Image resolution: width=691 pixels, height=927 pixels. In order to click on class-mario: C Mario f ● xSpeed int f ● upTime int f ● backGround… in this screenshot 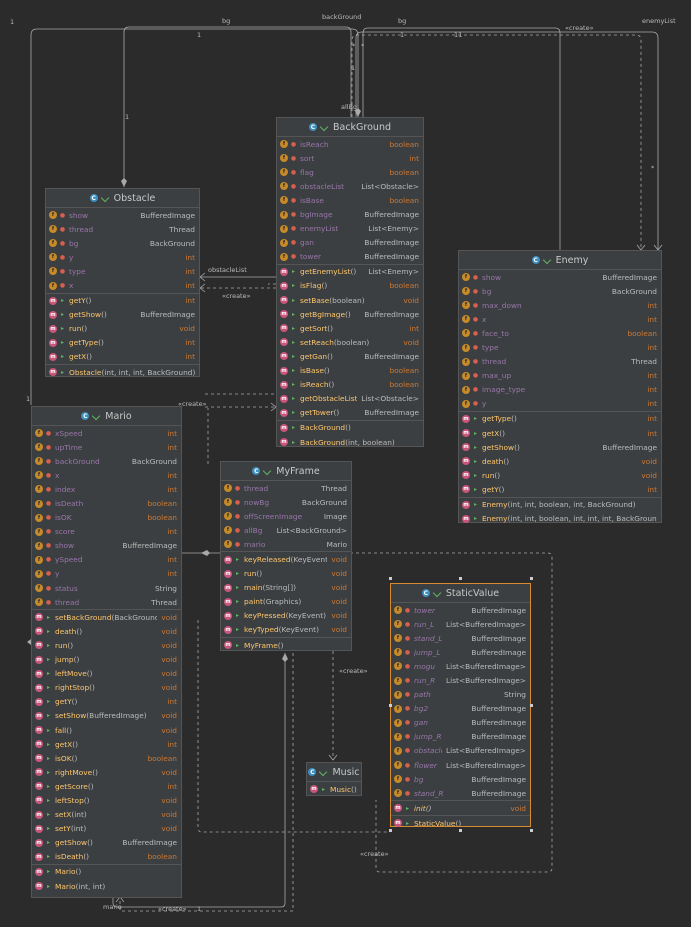, I will do `click(106, 652)`.